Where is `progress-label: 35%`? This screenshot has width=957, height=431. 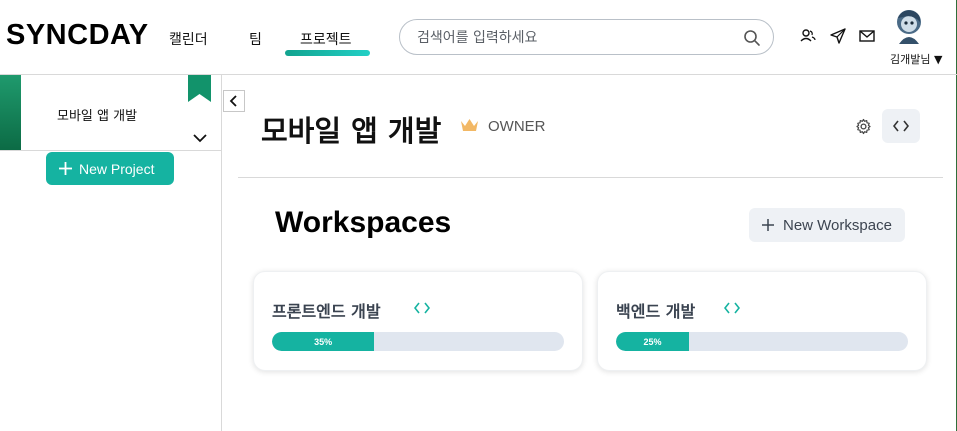
progress-label: 35% is located at coordinates (323, 341).